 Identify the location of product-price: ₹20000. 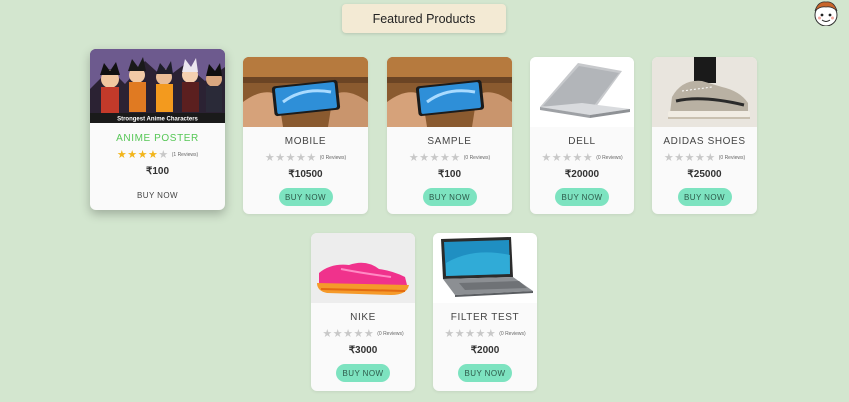
(582, 174).